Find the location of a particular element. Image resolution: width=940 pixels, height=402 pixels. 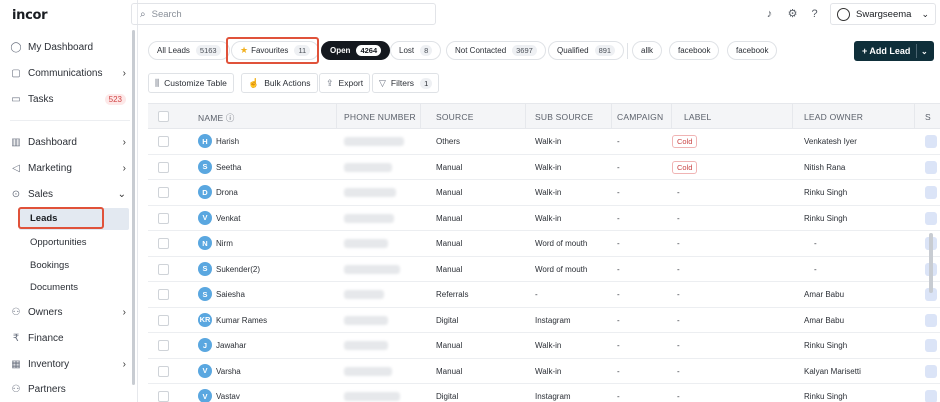

table-row: V Vastav Digital Instagram - - Rinku Singh is located at coordinates (544, 393).